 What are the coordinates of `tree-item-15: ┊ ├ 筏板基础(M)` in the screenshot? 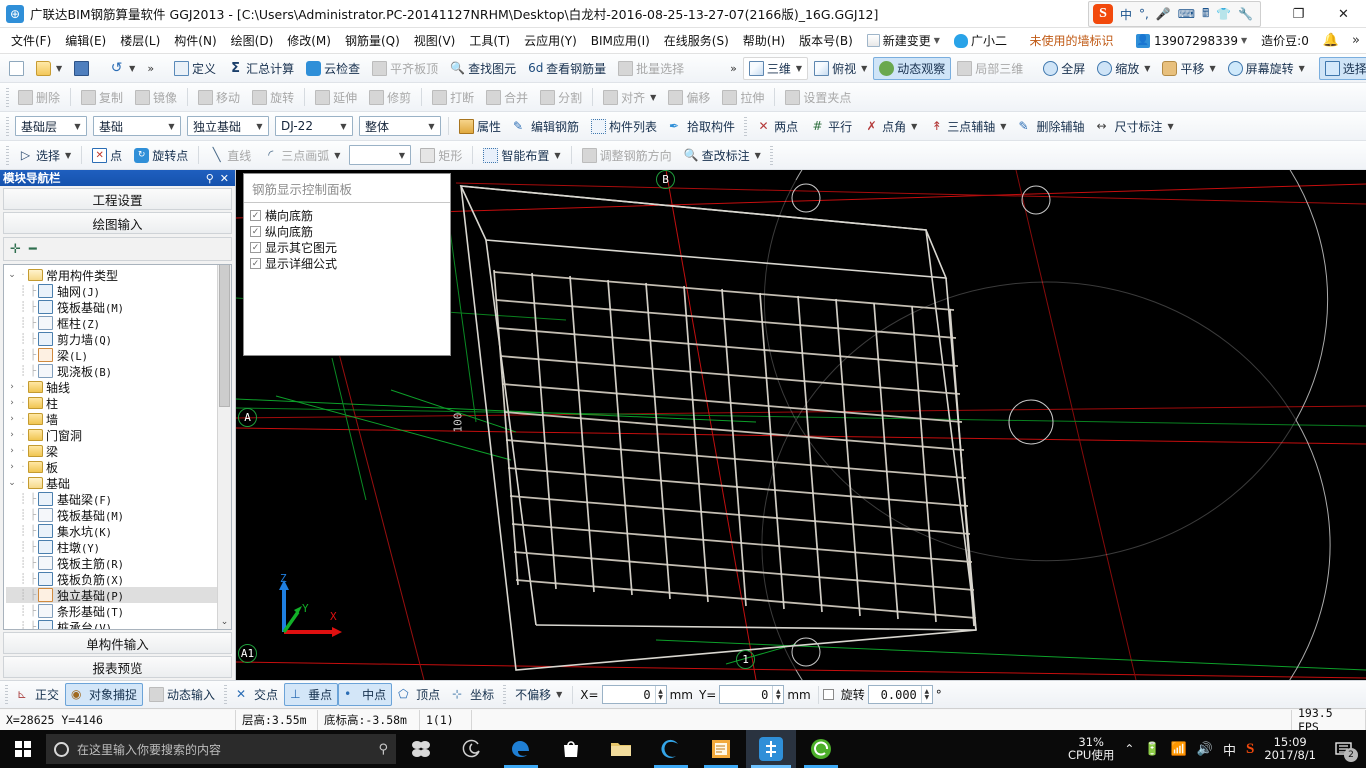 It's located at (111, 515).